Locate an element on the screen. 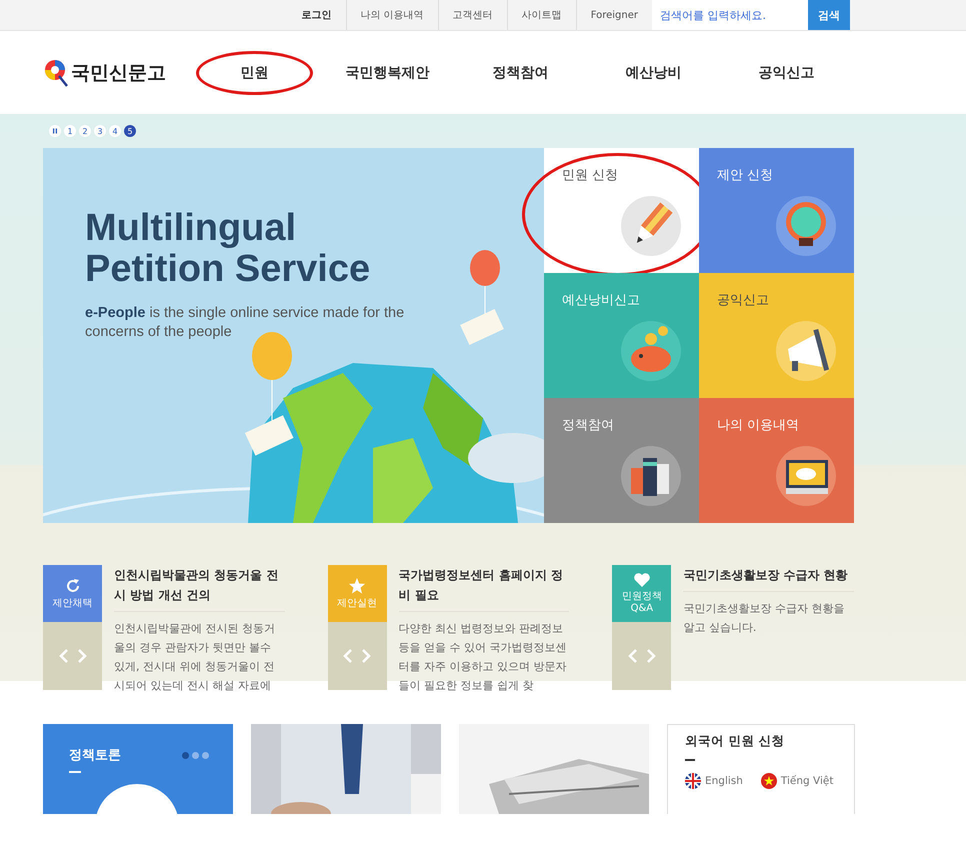 The height and width of the screenshot is (847, 966). slide-page-button: 5 is located at coordinates (130, 131).